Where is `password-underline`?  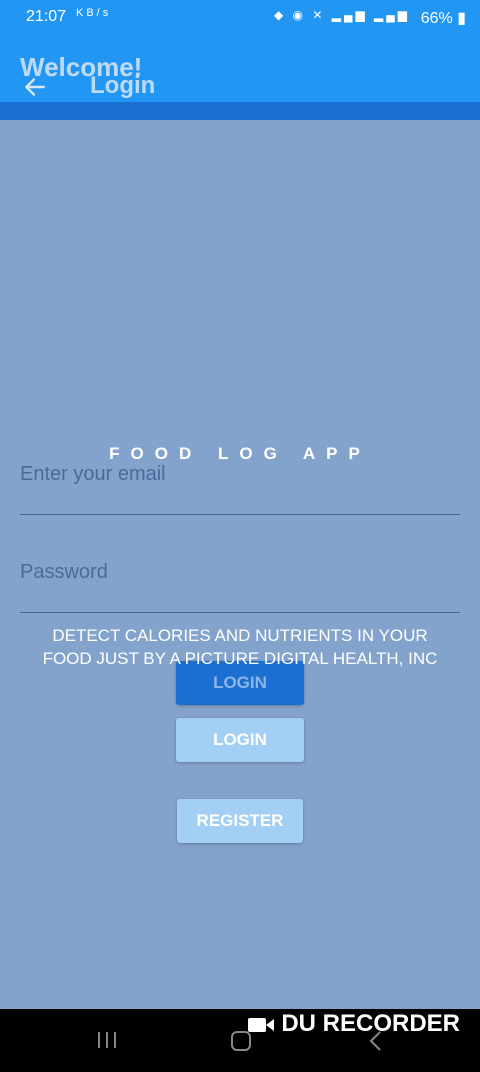 password-underline is located at coordinates (240, 612).